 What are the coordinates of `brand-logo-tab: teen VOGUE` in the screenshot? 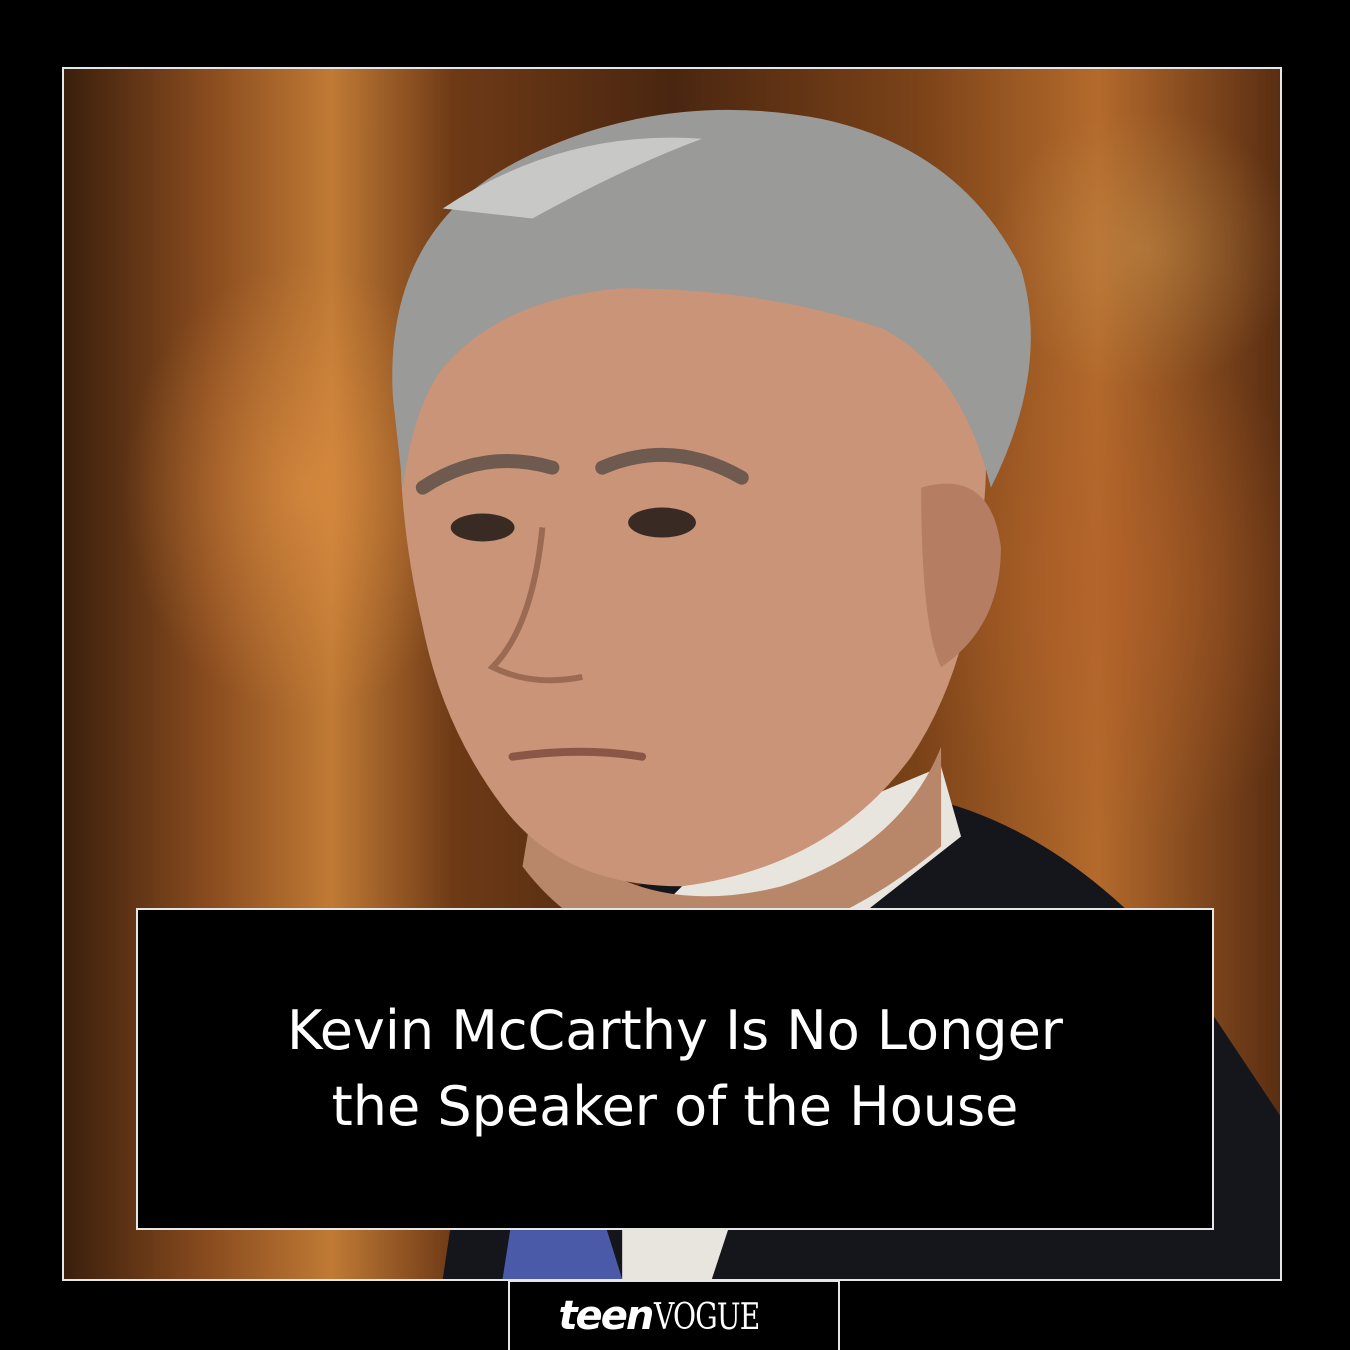 It's located at (674, 1315).